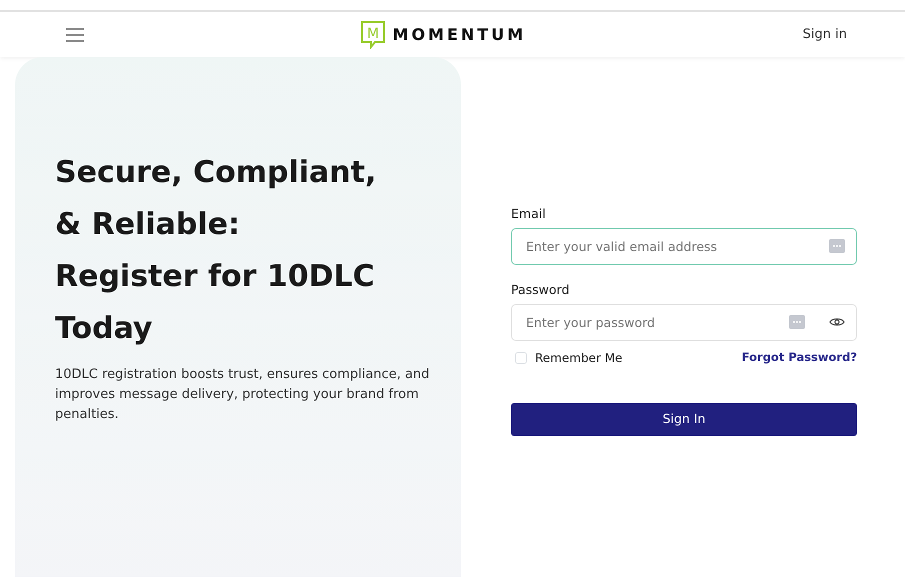  I want to click on field-label: Email, so click(529, 214).